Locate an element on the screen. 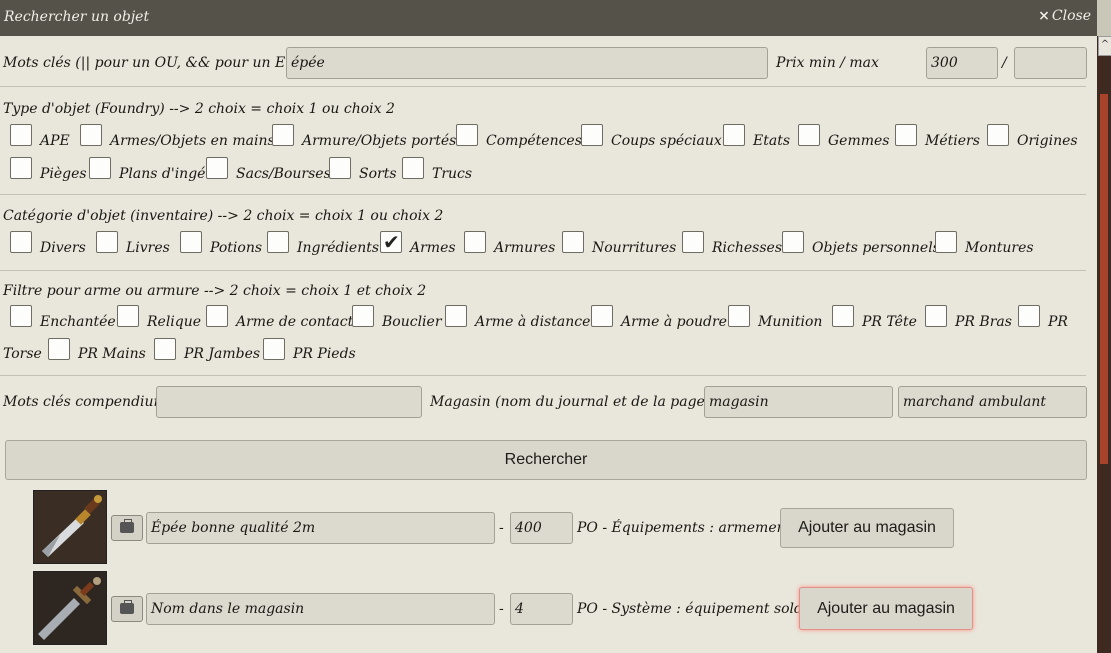  result-price-input: 400 is located at coordinates (541, 528).